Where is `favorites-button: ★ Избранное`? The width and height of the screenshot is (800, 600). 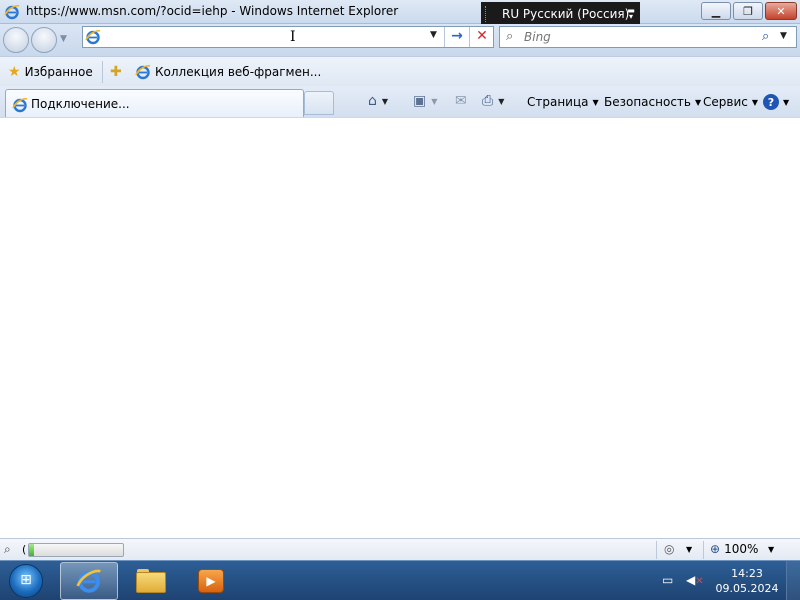
favorites-button: ★ Избранное is located at coordinates (50, 72).